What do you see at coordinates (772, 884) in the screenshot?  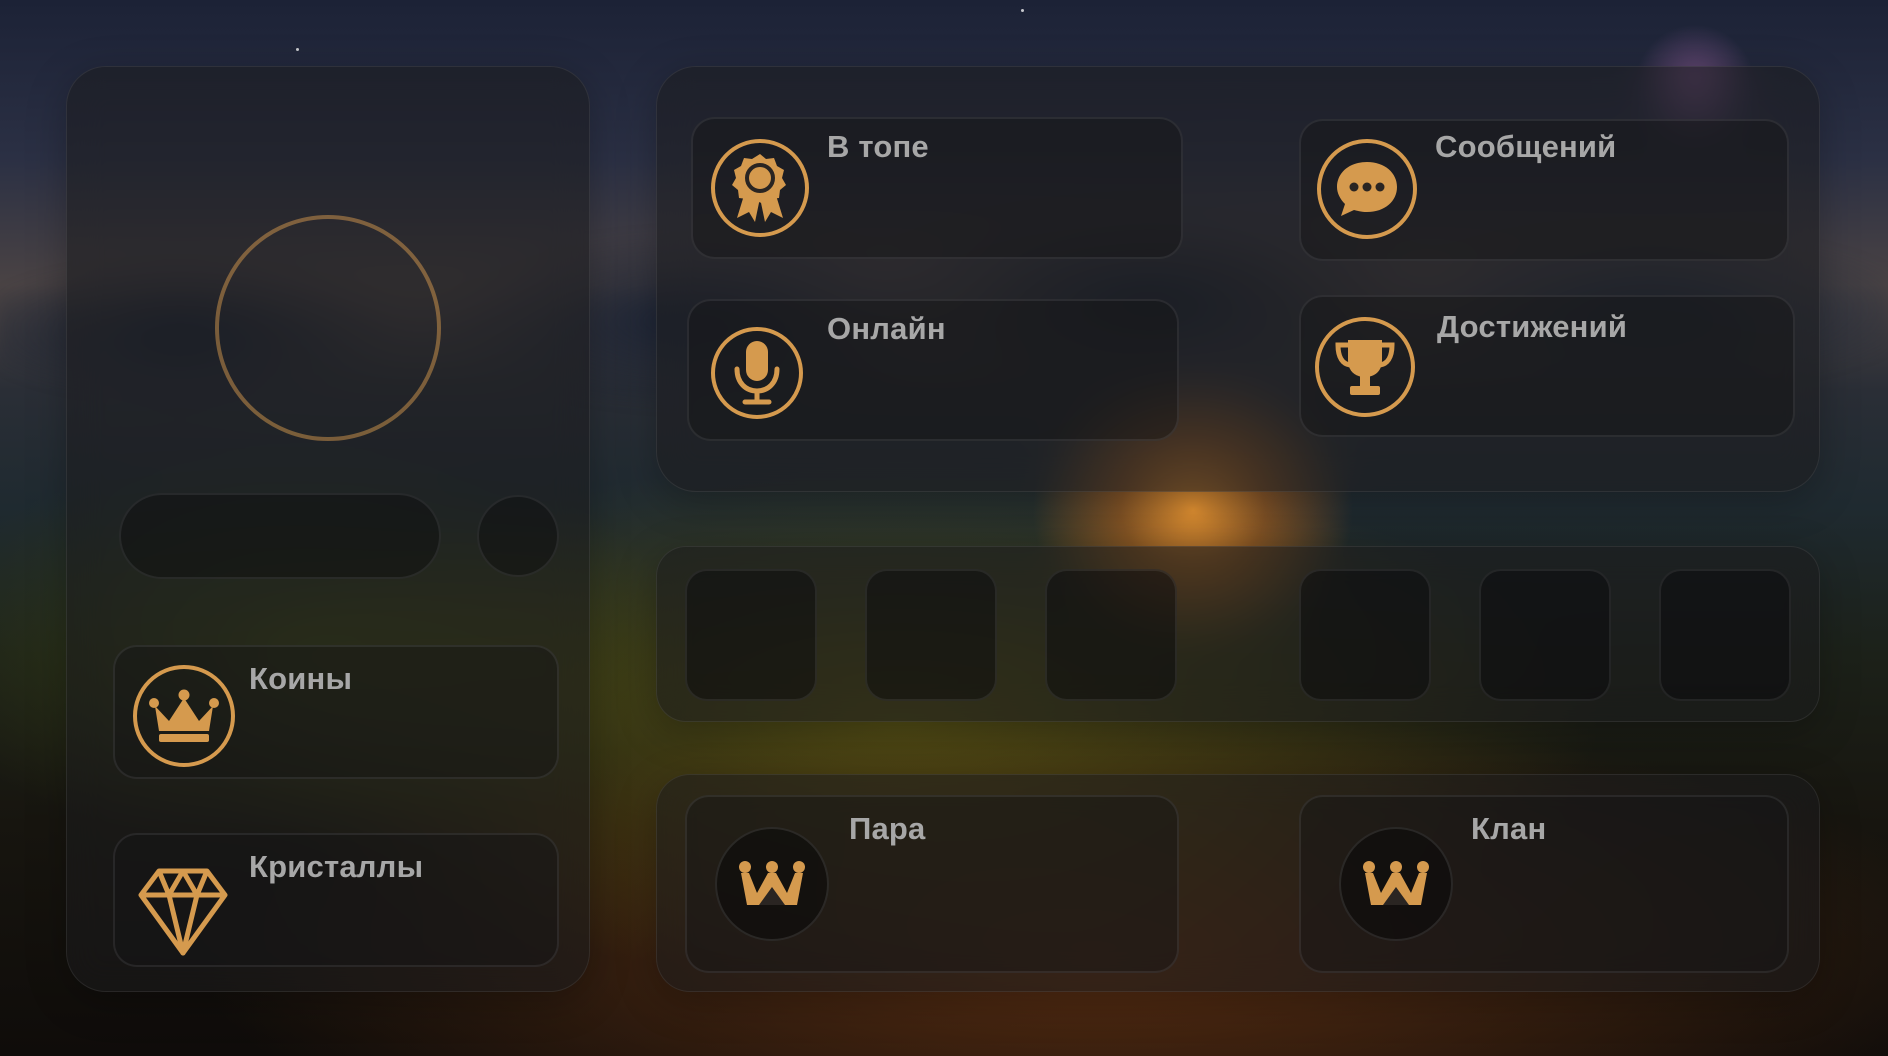 I see `couple-crown-icon` at bounding box center [772, 884].